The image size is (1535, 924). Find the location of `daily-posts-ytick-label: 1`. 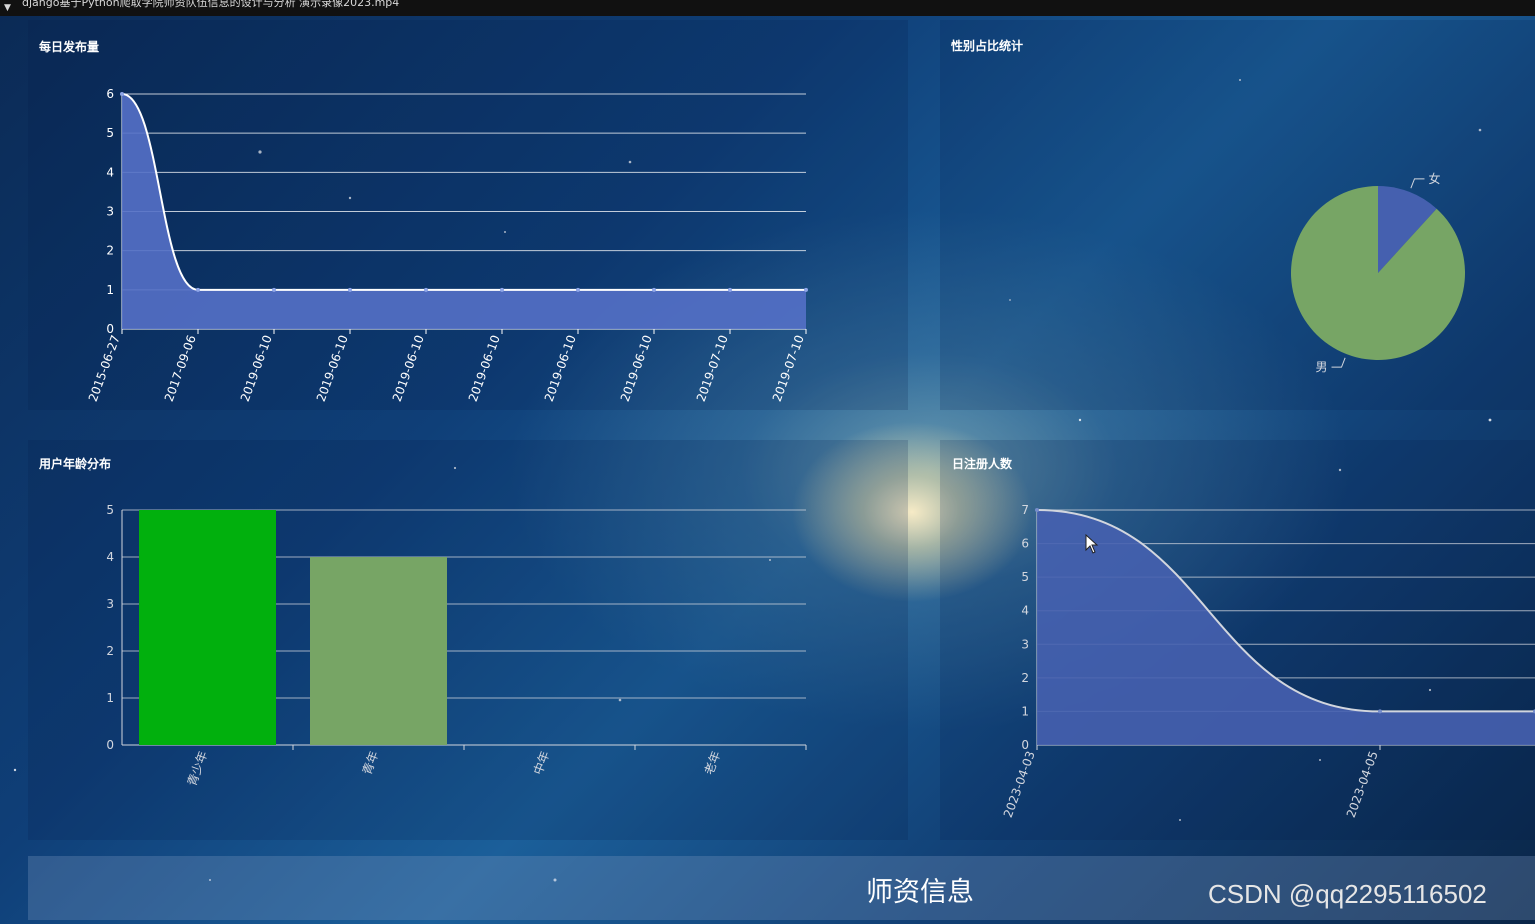

daily-posts-ytick-label: 1 is located at coordinates (110, 290).